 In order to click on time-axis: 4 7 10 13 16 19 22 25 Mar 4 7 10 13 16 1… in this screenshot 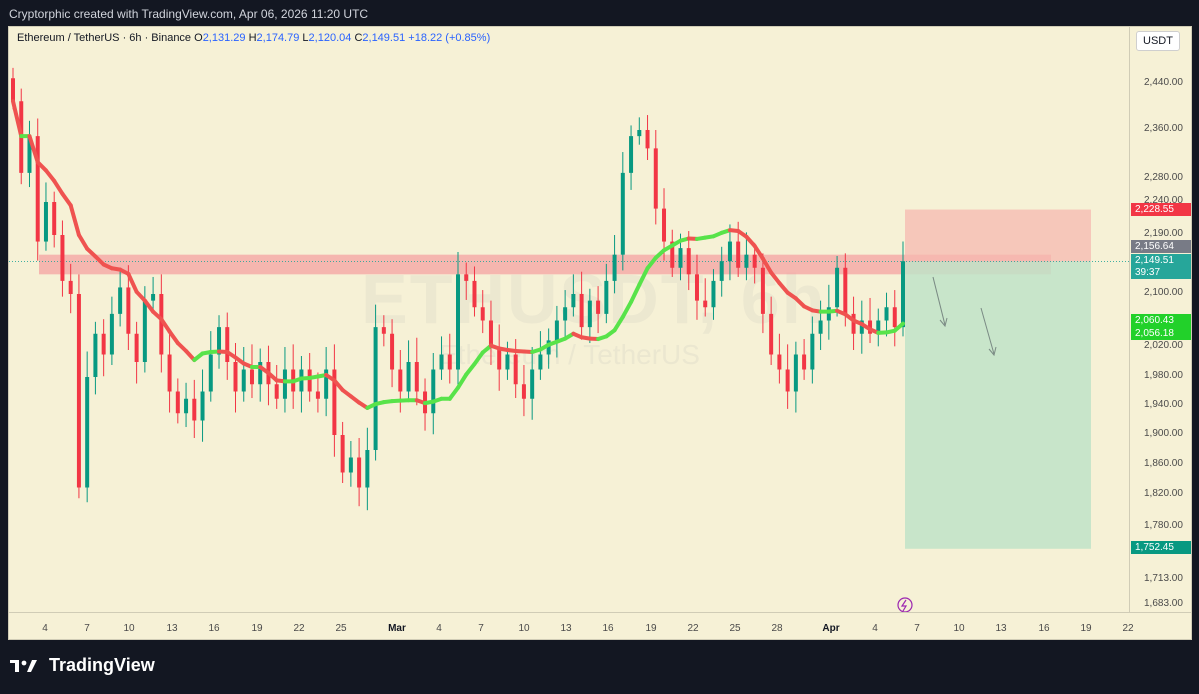, I will do `click(600, 626)`.